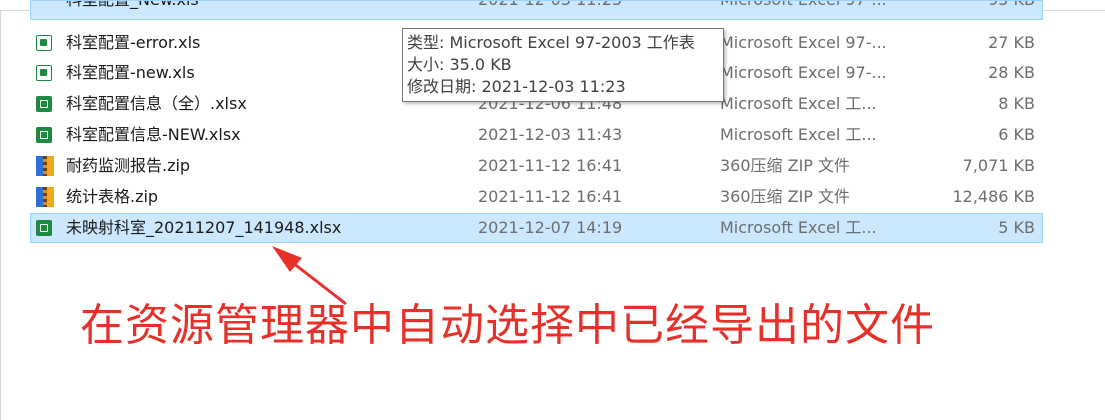  What do you see at coordinates (1016, 134) in the screenshot?
I see `file-size: 6 KB` at bounding box center [1016, 134].